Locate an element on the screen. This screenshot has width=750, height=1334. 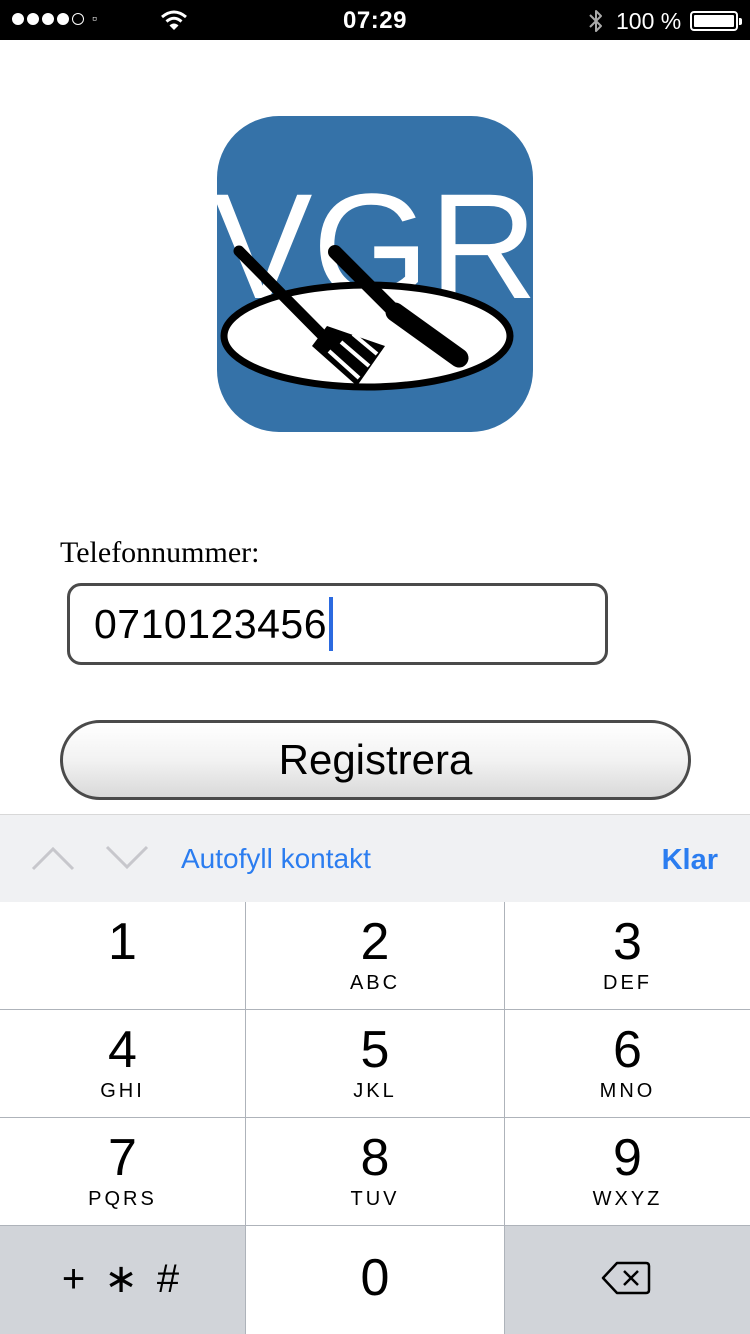
key-digit: 1 is located at coordinates (122, 942).